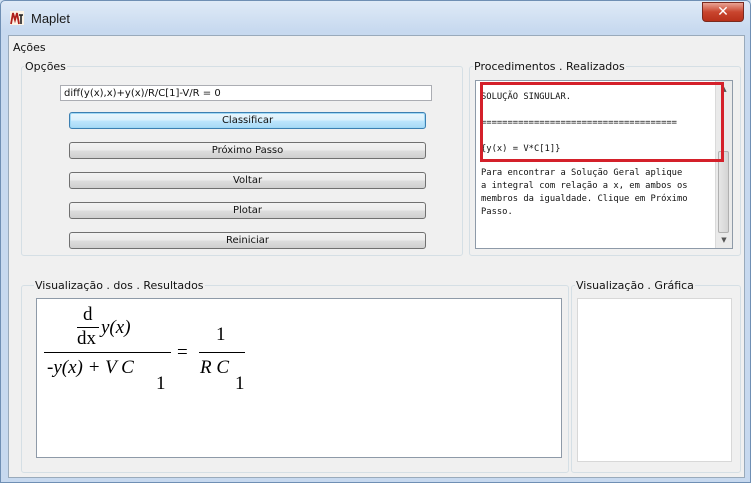  Describe the element at coordinates (375, 18) in the screenshot. I see `title-bar: Maplet ✕` at that location.